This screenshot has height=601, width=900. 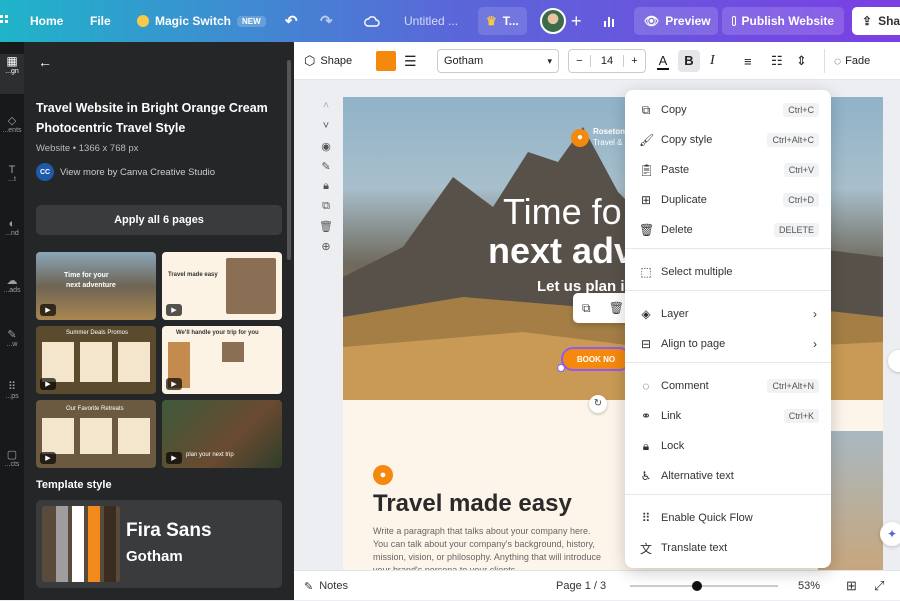 What do you see at coordinates (663, 61) in the screenshot?
I see `text-color-button: A` at bounding box center [663, 61].